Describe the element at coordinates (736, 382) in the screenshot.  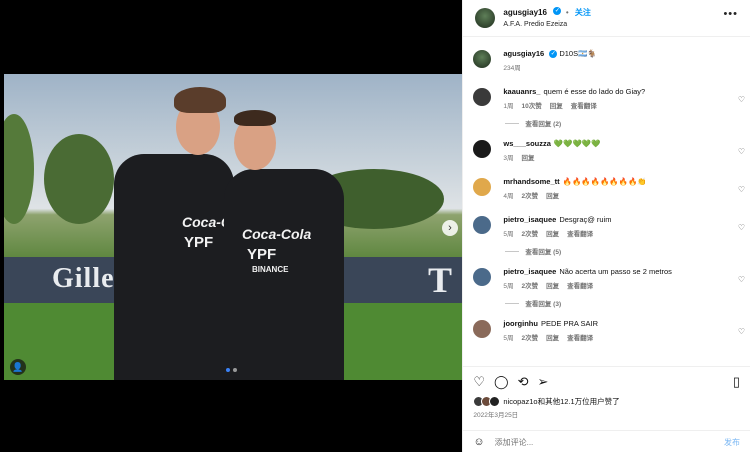
I see `bookmark-icon: ▯` at that location.